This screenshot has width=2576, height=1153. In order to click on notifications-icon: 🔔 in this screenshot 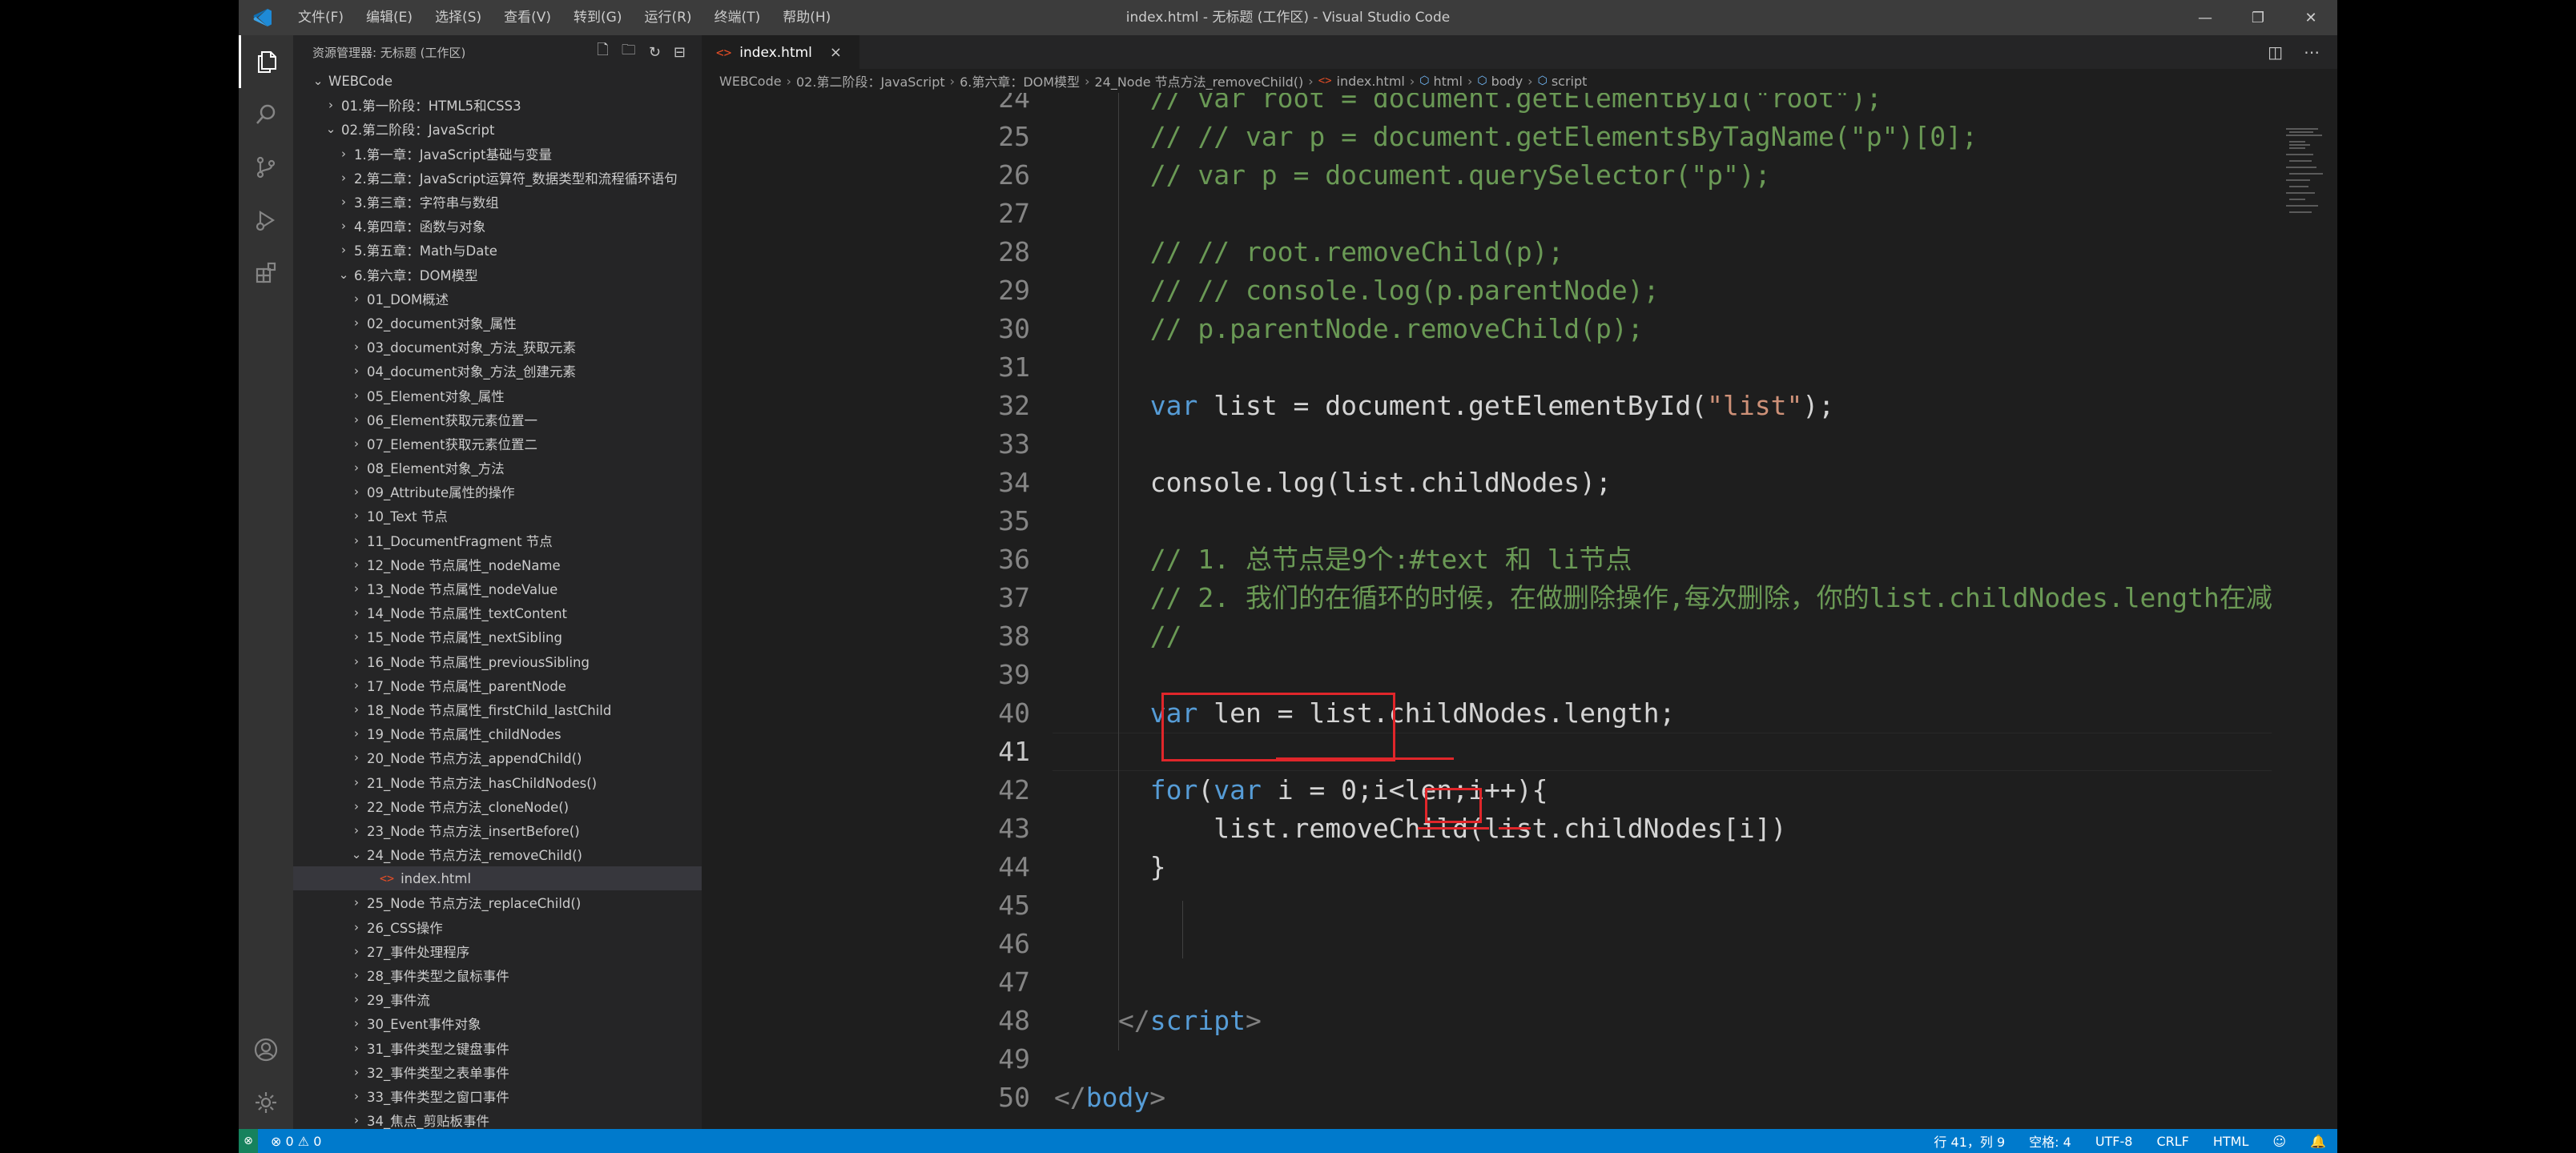, I will do `click(2318, 1141)`.